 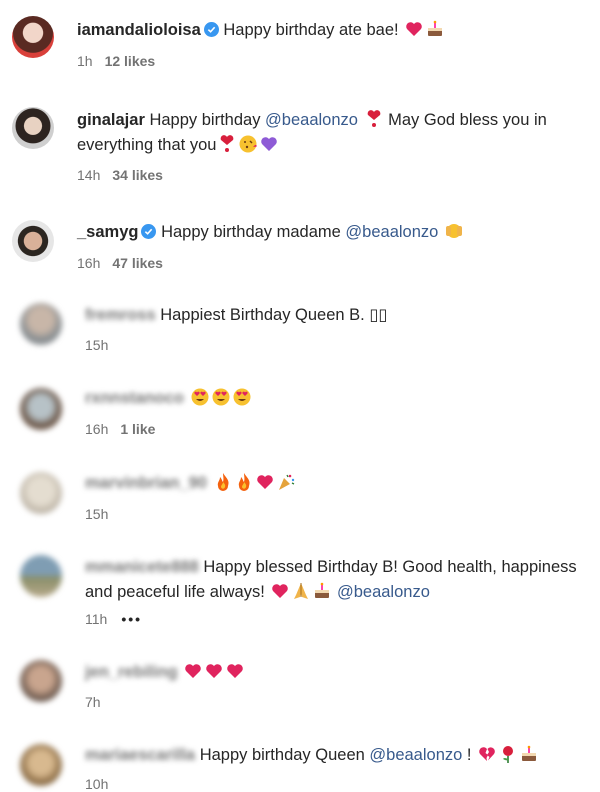 I want to click on comment-message: Happy birthday, so click(x=205, y=120).